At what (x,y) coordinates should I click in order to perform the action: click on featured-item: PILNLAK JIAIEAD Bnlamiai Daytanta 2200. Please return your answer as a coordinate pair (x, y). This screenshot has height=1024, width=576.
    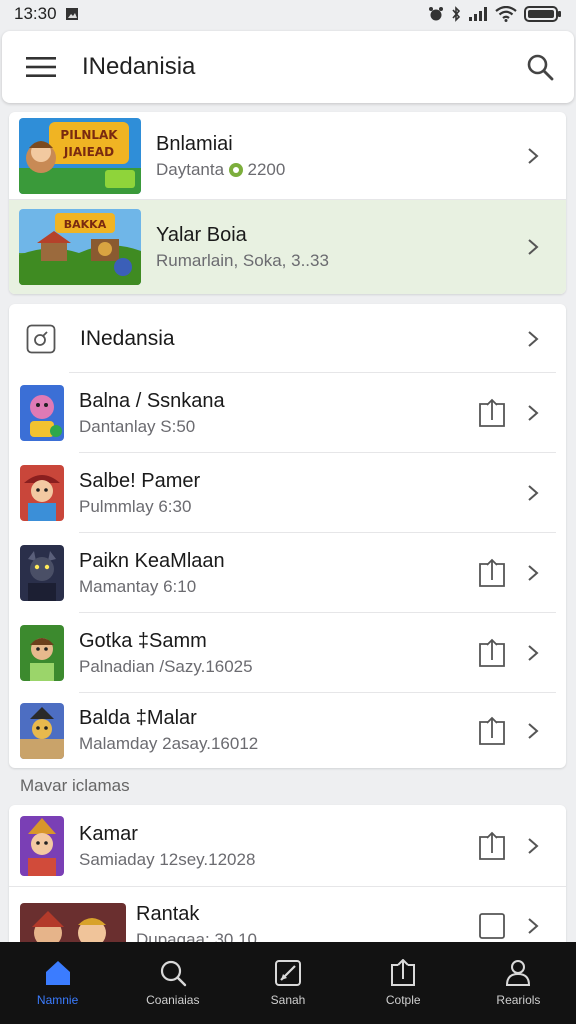
    Looking at the image, I should click on (287, 156).